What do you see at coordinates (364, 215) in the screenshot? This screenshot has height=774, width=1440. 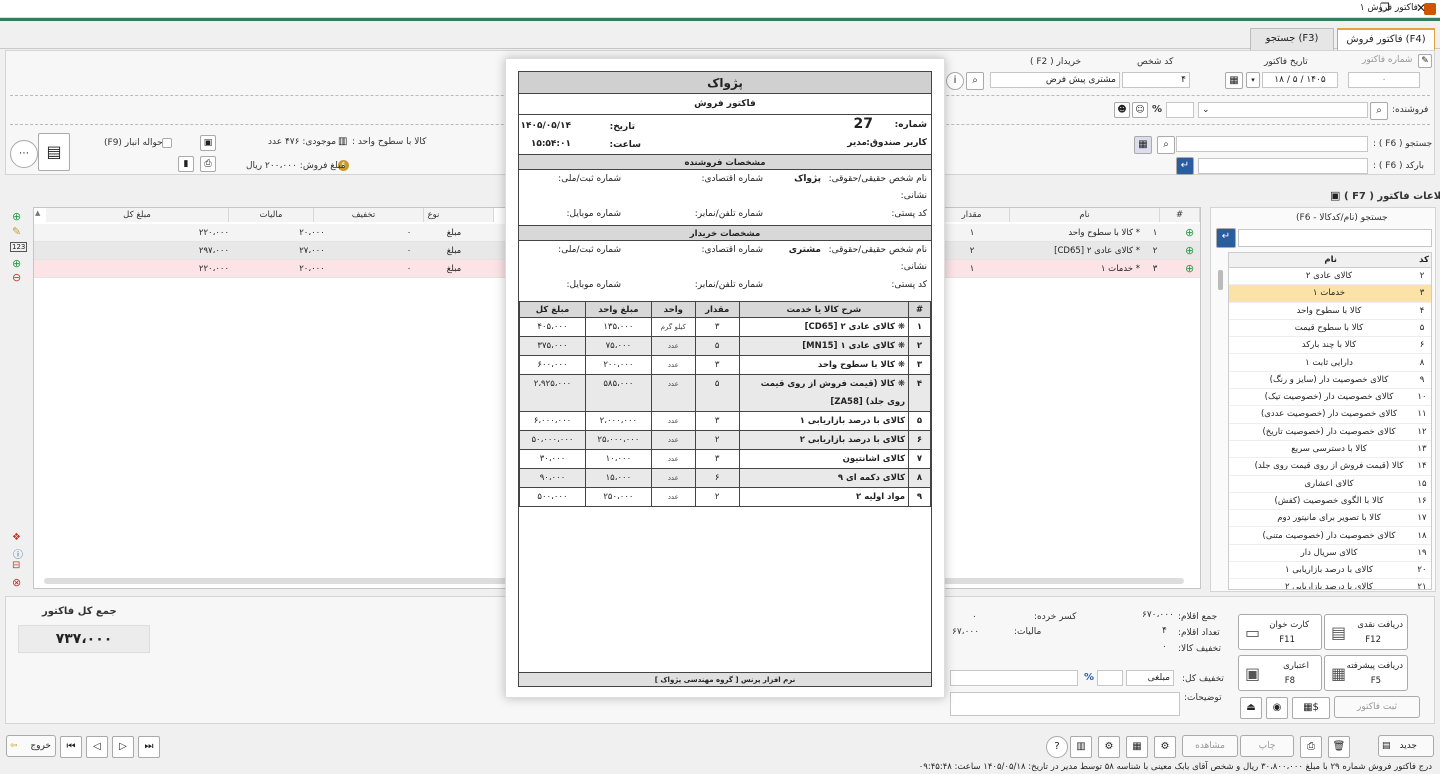 I see `col-header-discount: تخفیف` at bounding box center [364, 215].